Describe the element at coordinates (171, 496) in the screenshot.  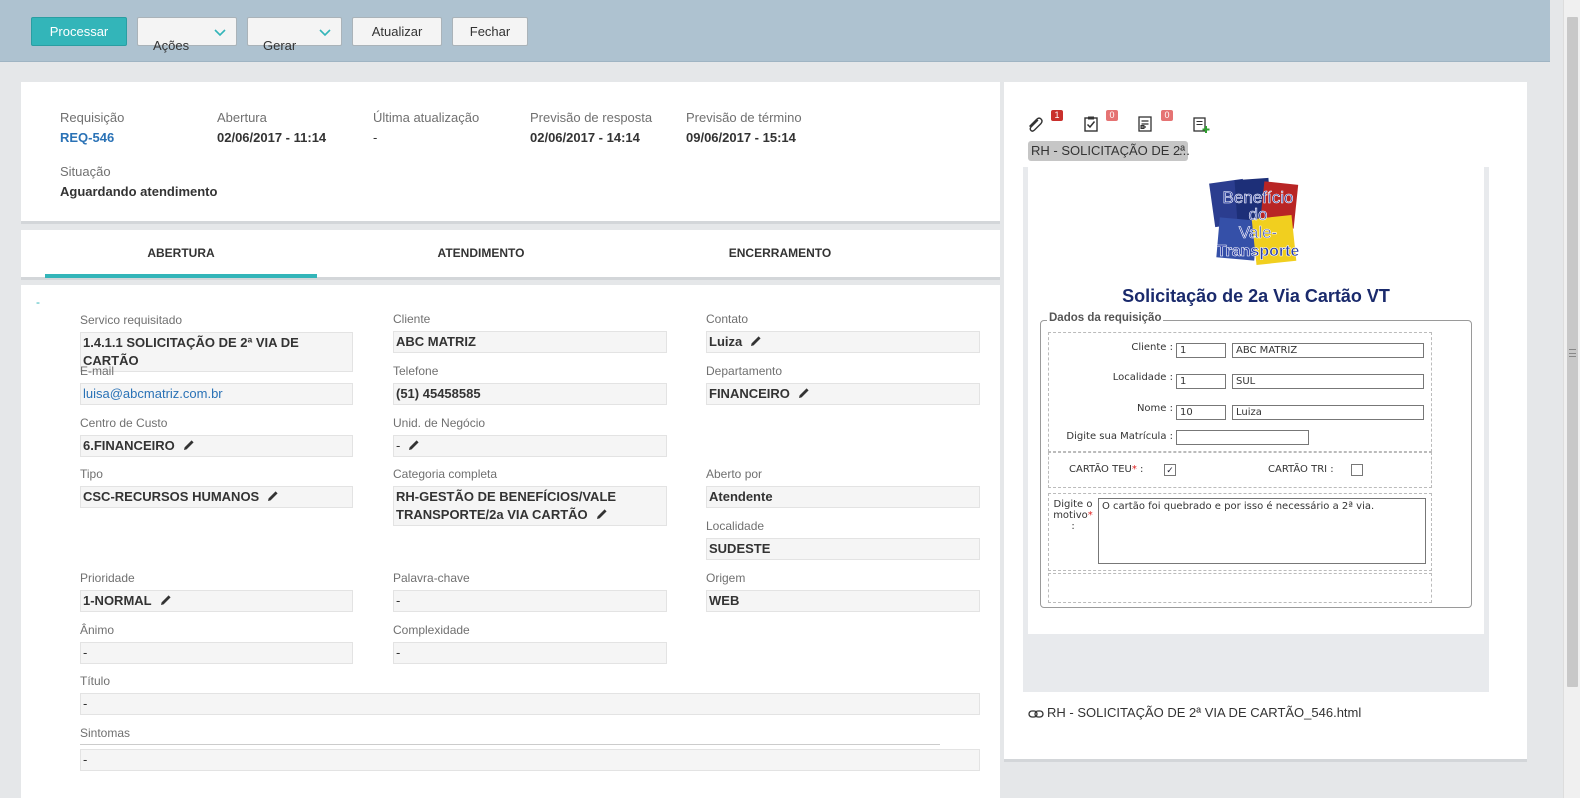
I see `type-value: CSC-RECURSOS HUMANOS` at that location.